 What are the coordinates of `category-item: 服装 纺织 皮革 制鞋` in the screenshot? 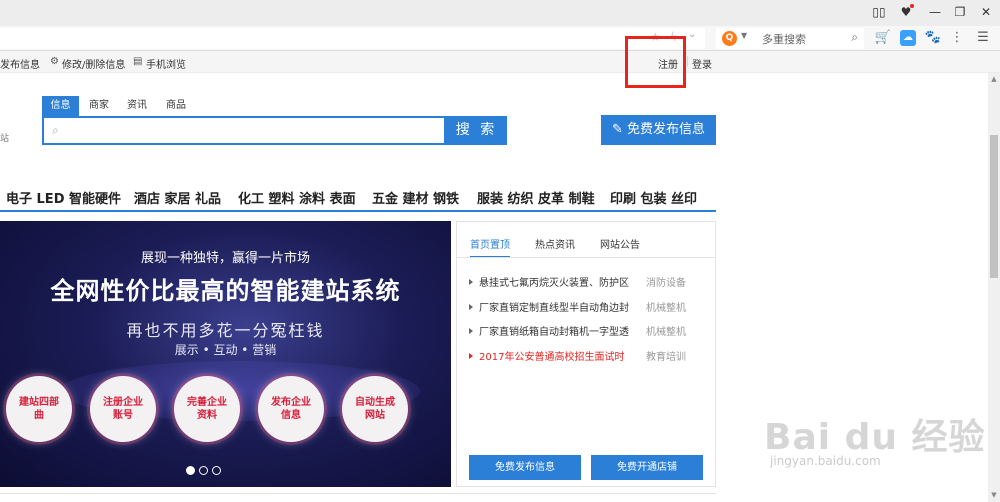 It's located at (536, 197).